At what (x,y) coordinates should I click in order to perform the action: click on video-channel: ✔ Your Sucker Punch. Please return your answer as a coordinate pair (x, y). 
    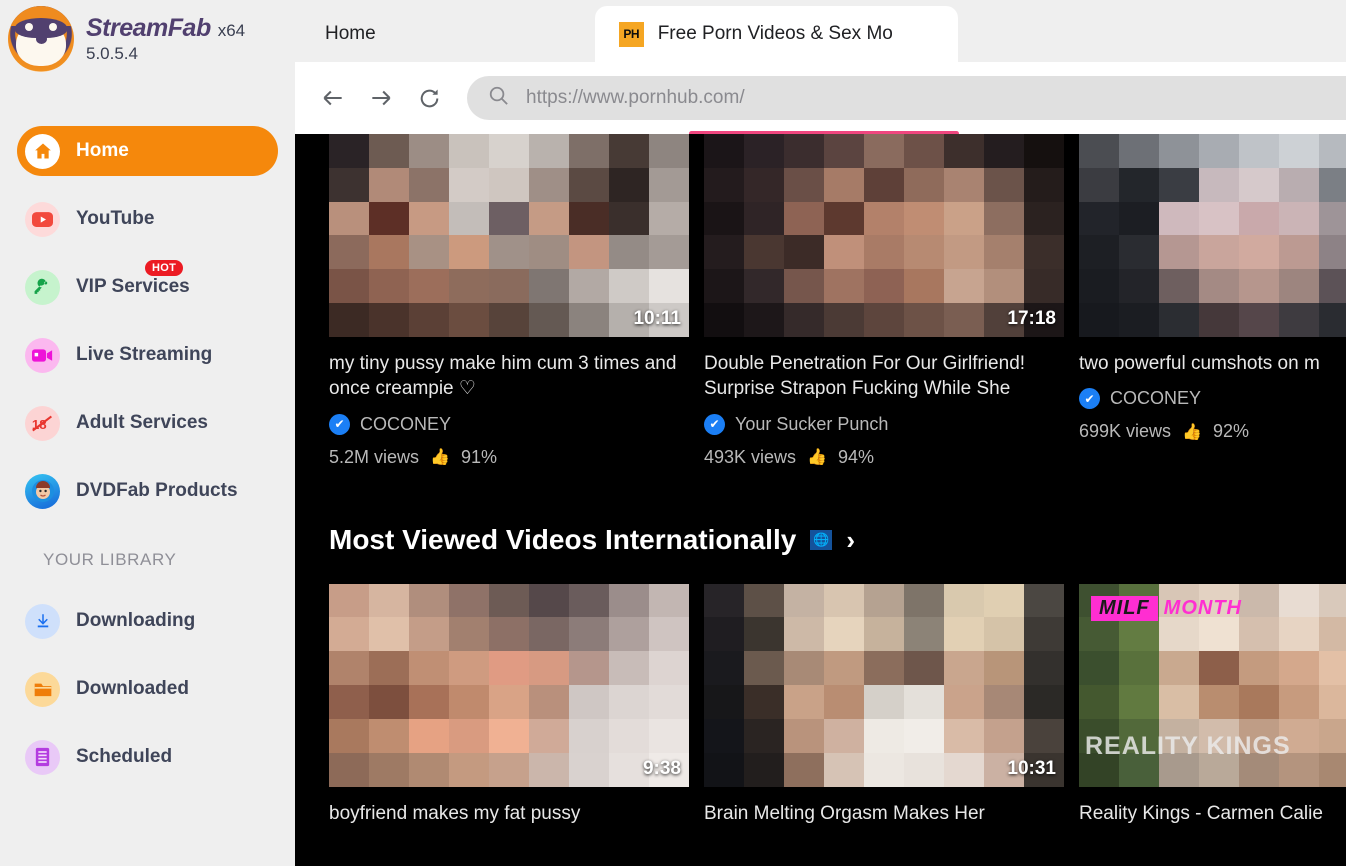
    Looking at the image, I should click on (884, 424).